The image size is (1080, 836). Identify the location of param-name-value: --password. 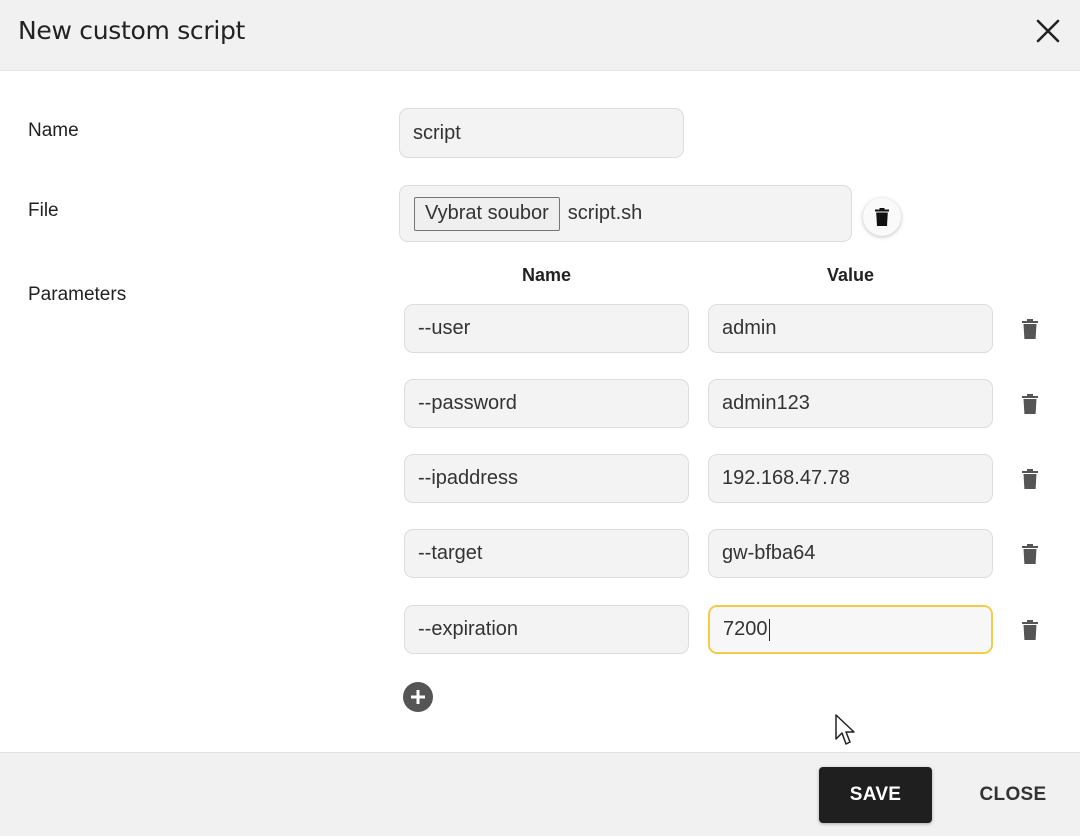
(467, 403).